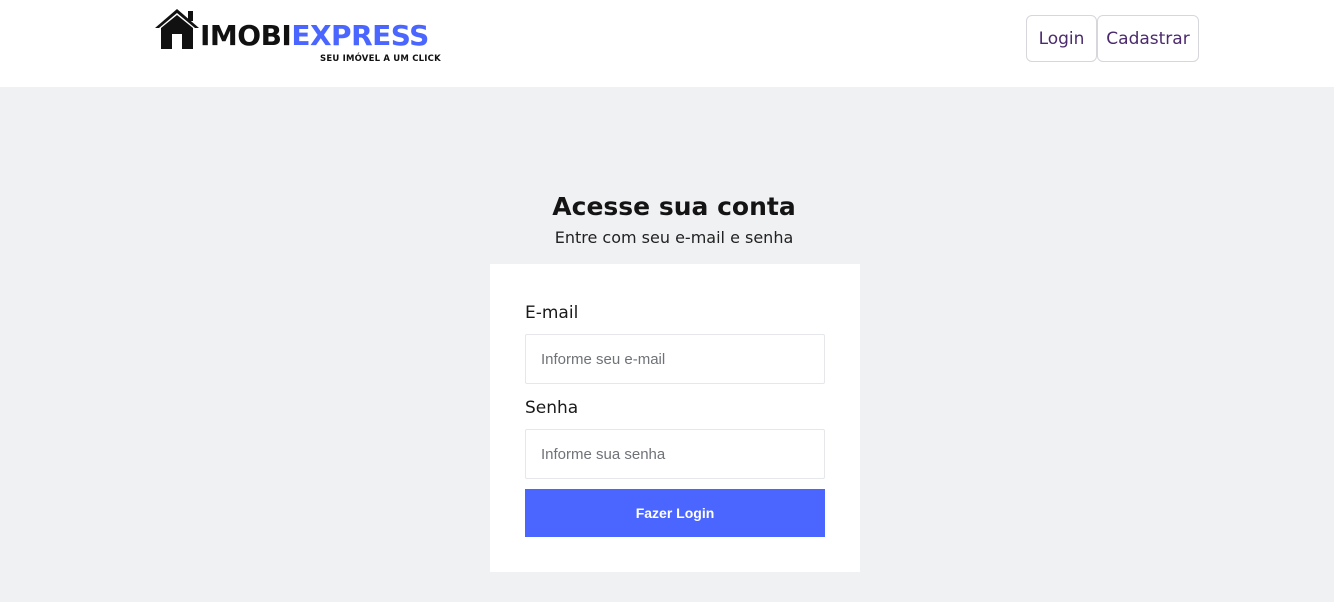  Describe the element at coordinates (1061, 38) in the screenshot. I see `login-nav-button: Login` at that location.